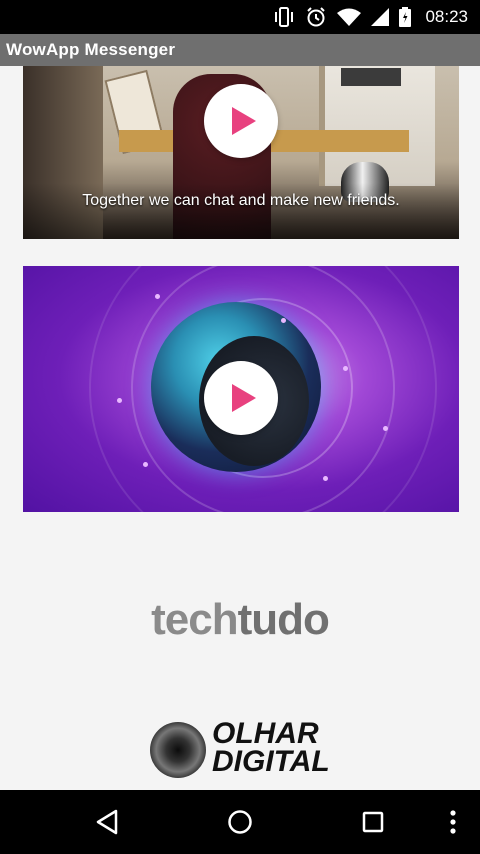 The image size is (480, 854). What do you see at coordinates (405, 17) in the screenshot?
I see `battery-icon` at bounding box center [405, 17].